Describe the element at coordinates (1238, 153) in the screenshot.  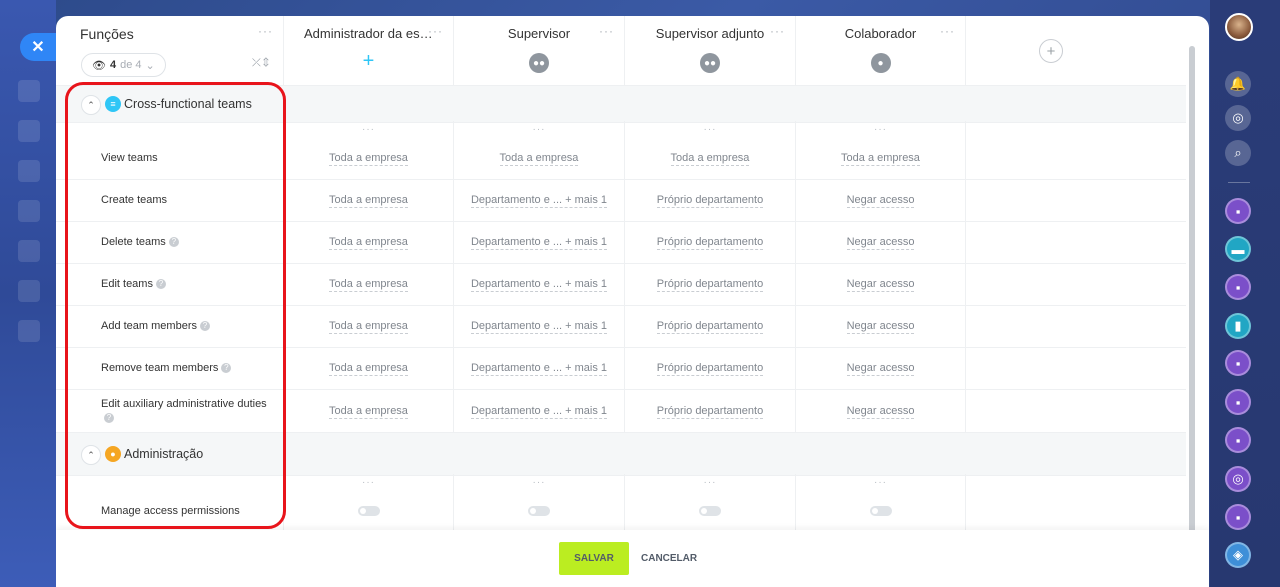
I see `search-chat-icon: ⌕` at that location.